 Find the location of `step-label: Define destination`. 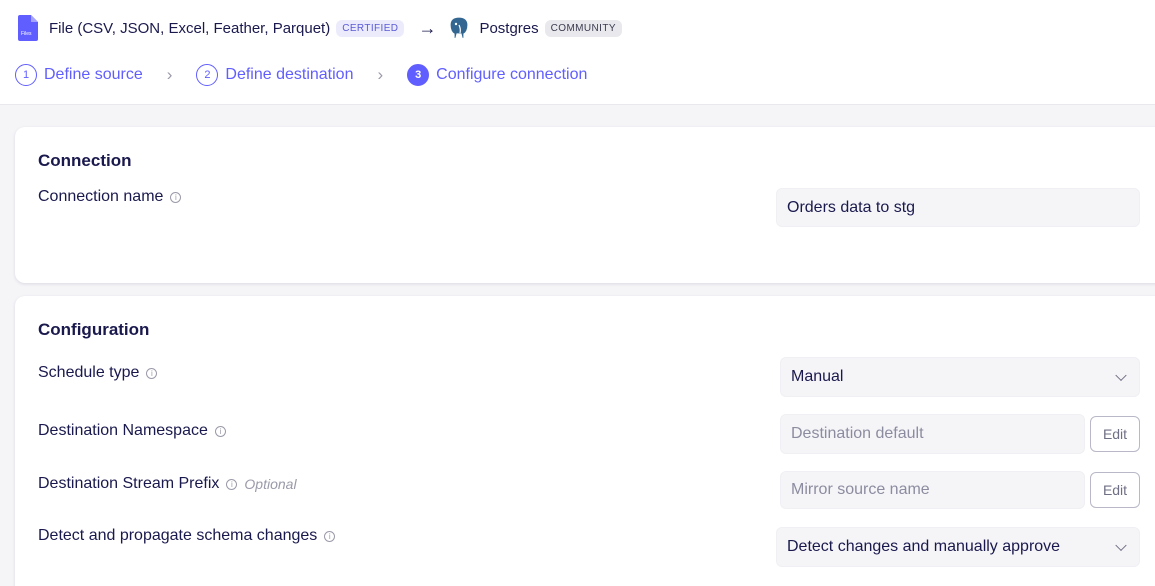

step-label: Define destination is located at coordinates (289, 74).